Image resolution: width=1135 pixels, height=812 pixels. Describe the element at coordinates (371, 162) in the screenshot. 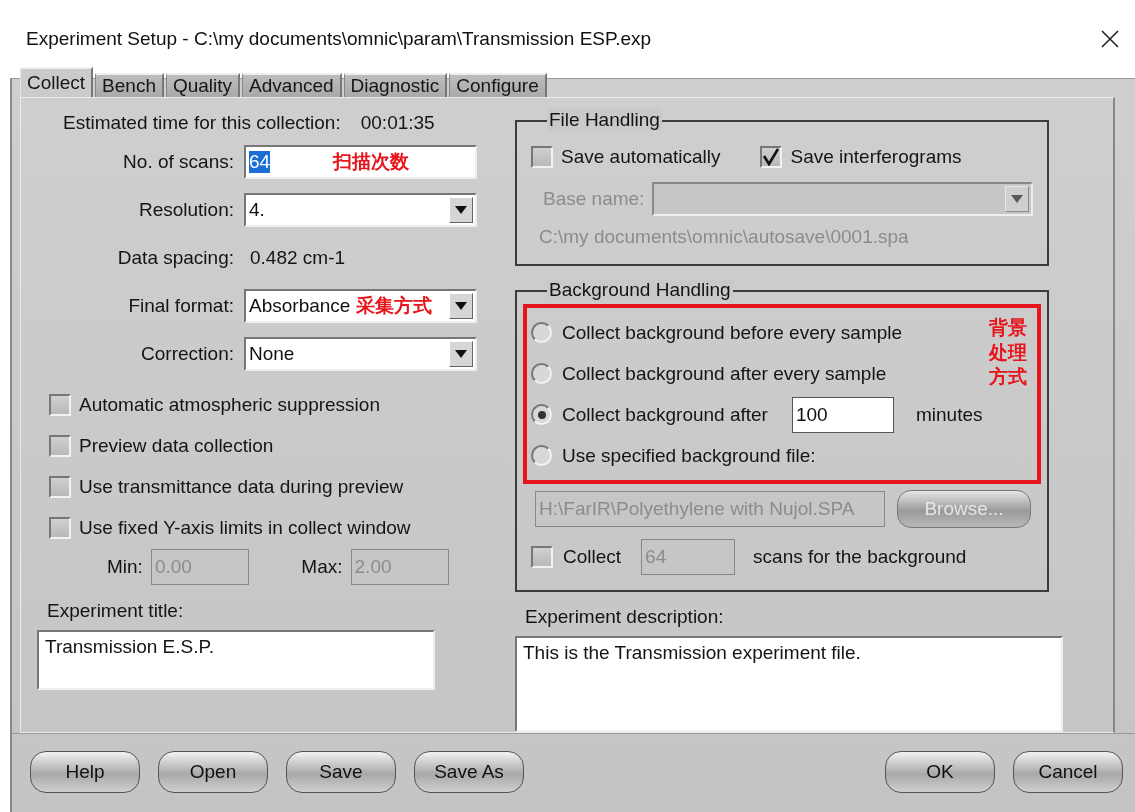

I see `annotation: 扫描次数` at that location.